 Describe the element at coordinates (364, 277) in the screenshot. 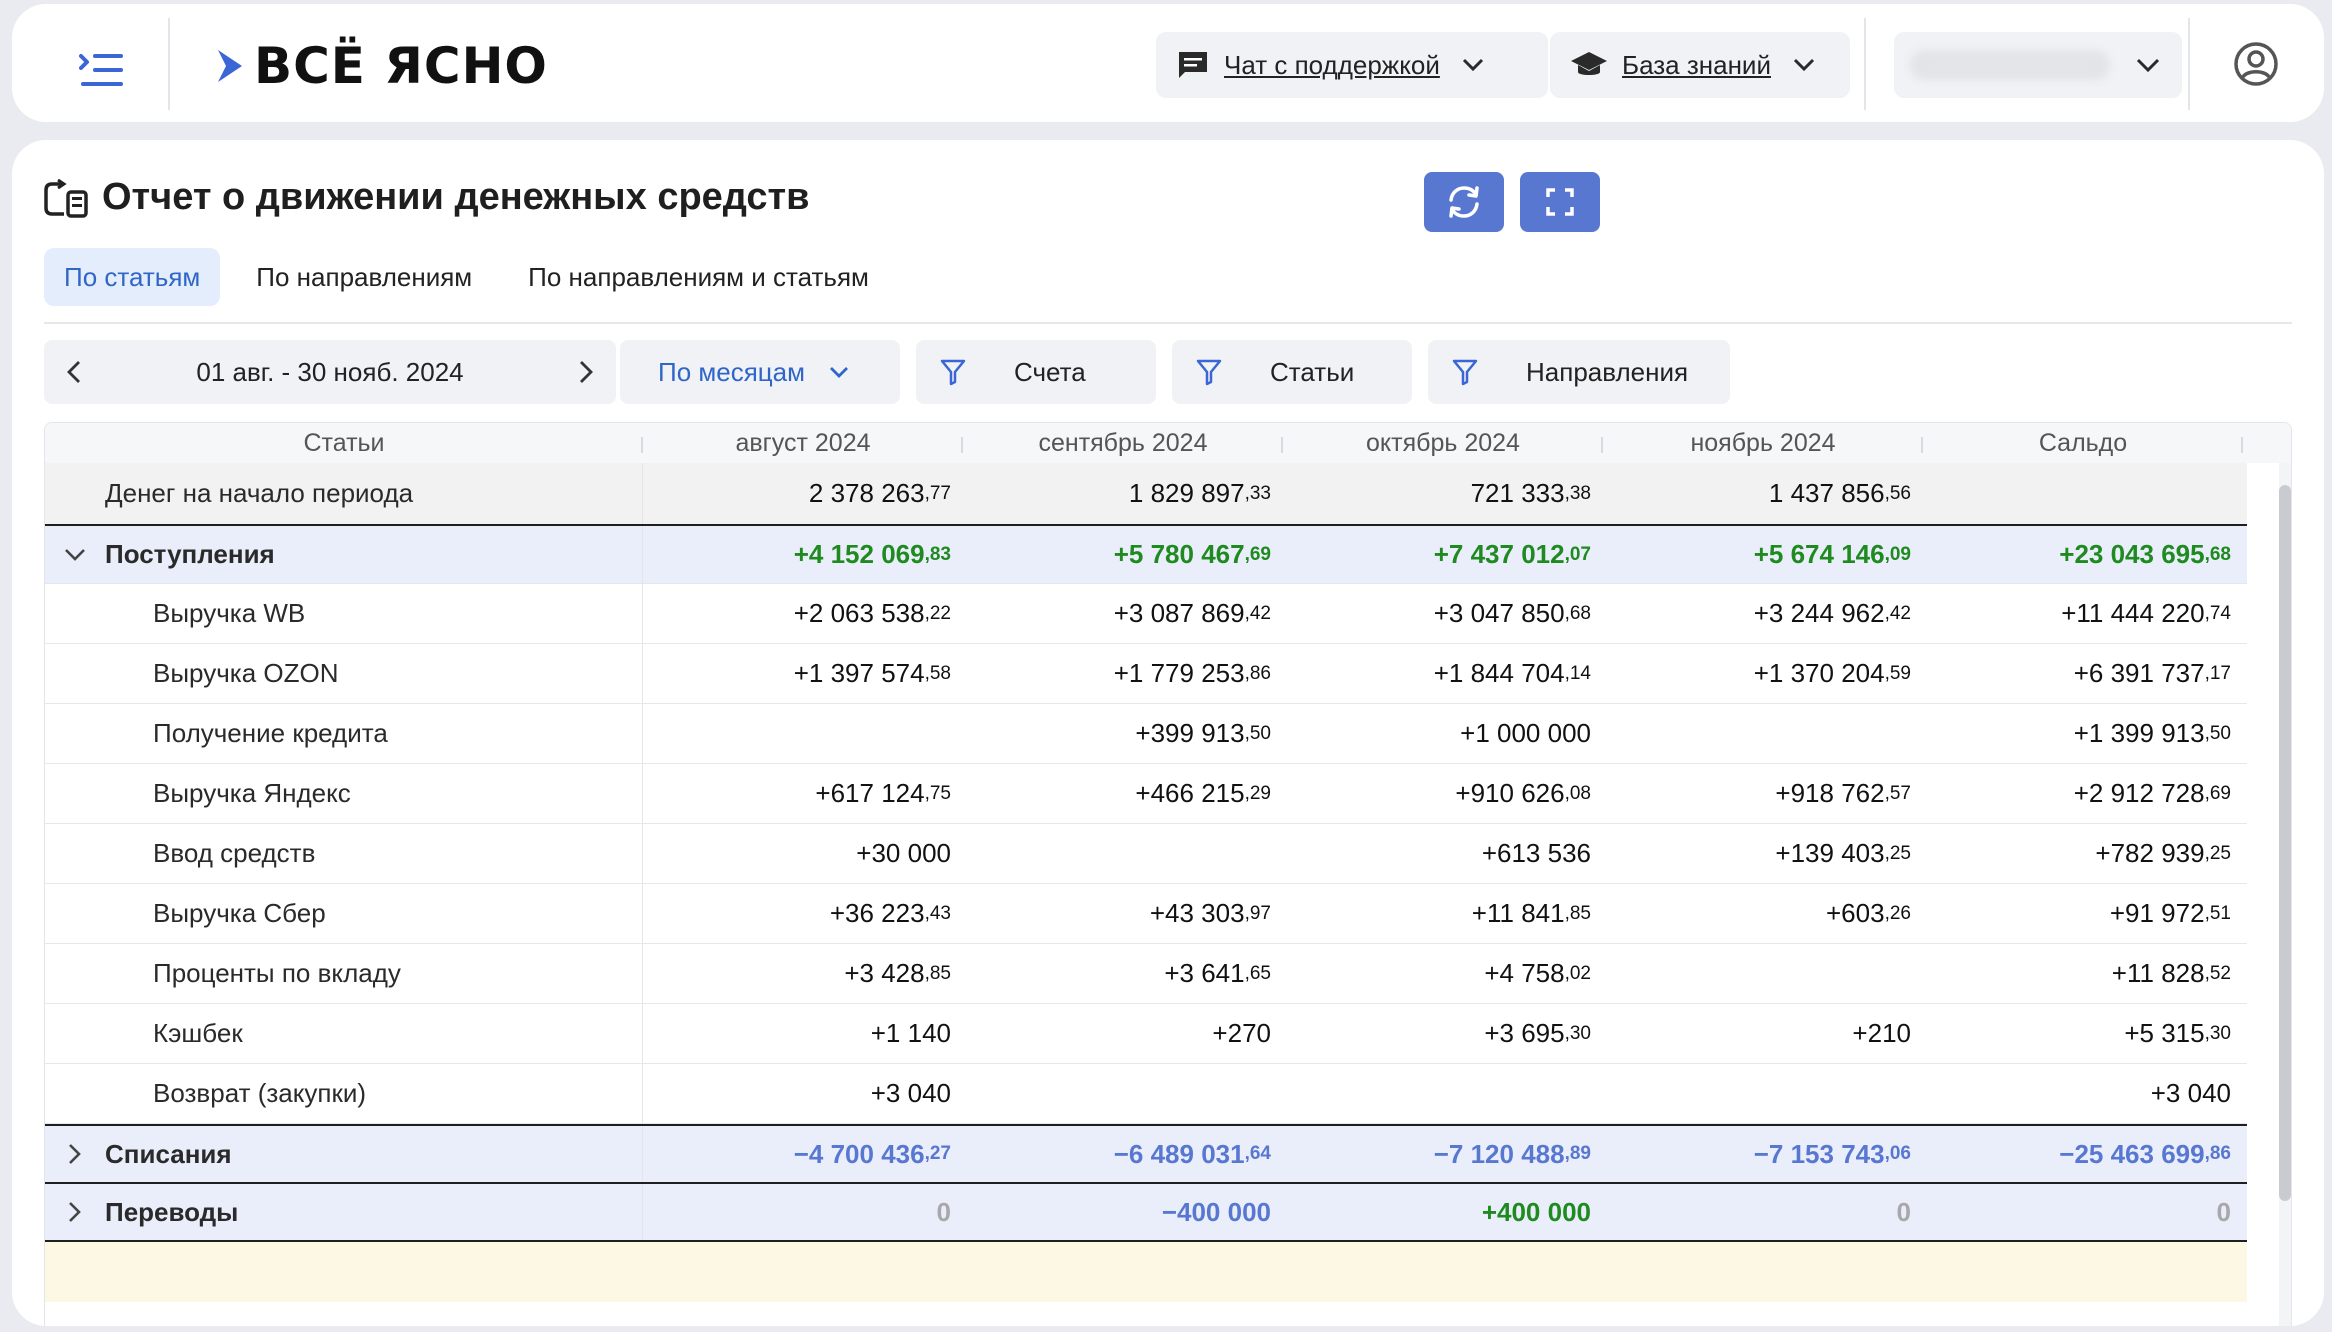

I see `tab-by-directions: По направлениям` at that location.